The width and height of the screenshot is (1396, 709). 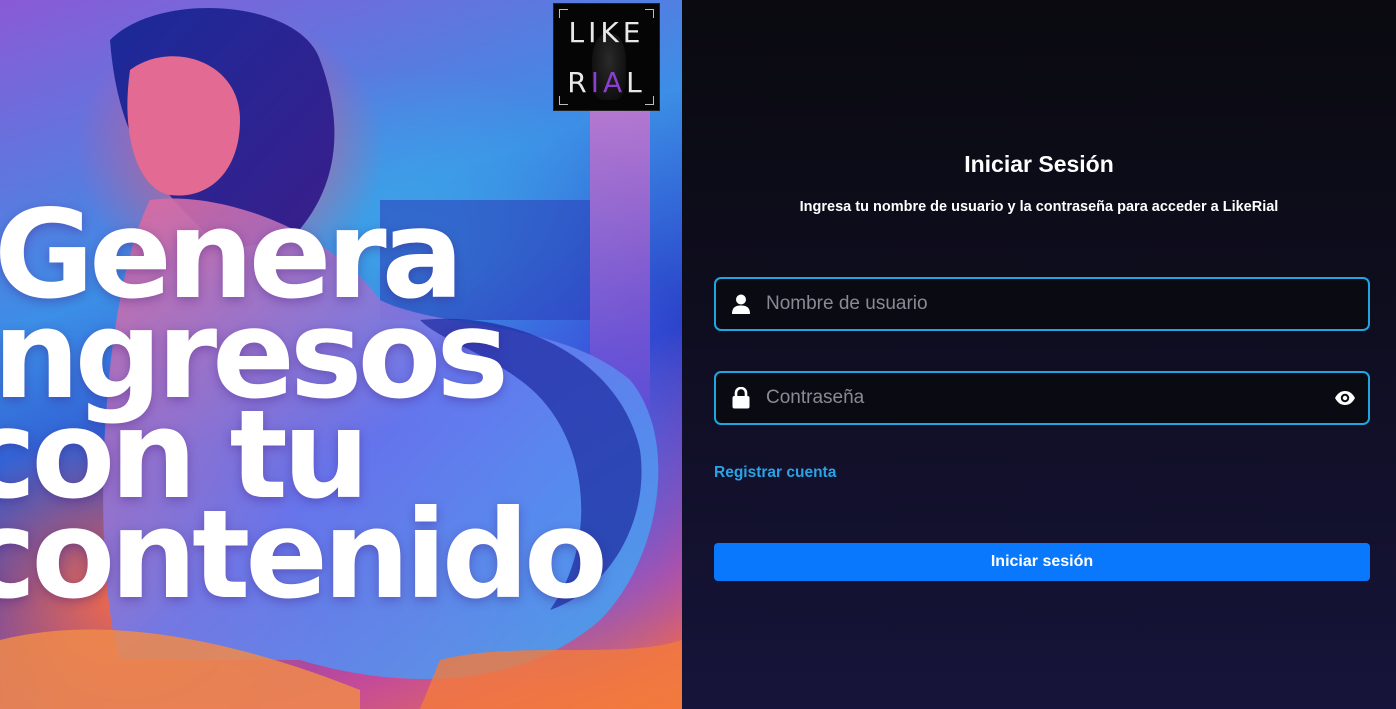 What do you see at coordinates (741, 304) in the screenshot?
I see `user-icon` at bounding box center [741, 304].